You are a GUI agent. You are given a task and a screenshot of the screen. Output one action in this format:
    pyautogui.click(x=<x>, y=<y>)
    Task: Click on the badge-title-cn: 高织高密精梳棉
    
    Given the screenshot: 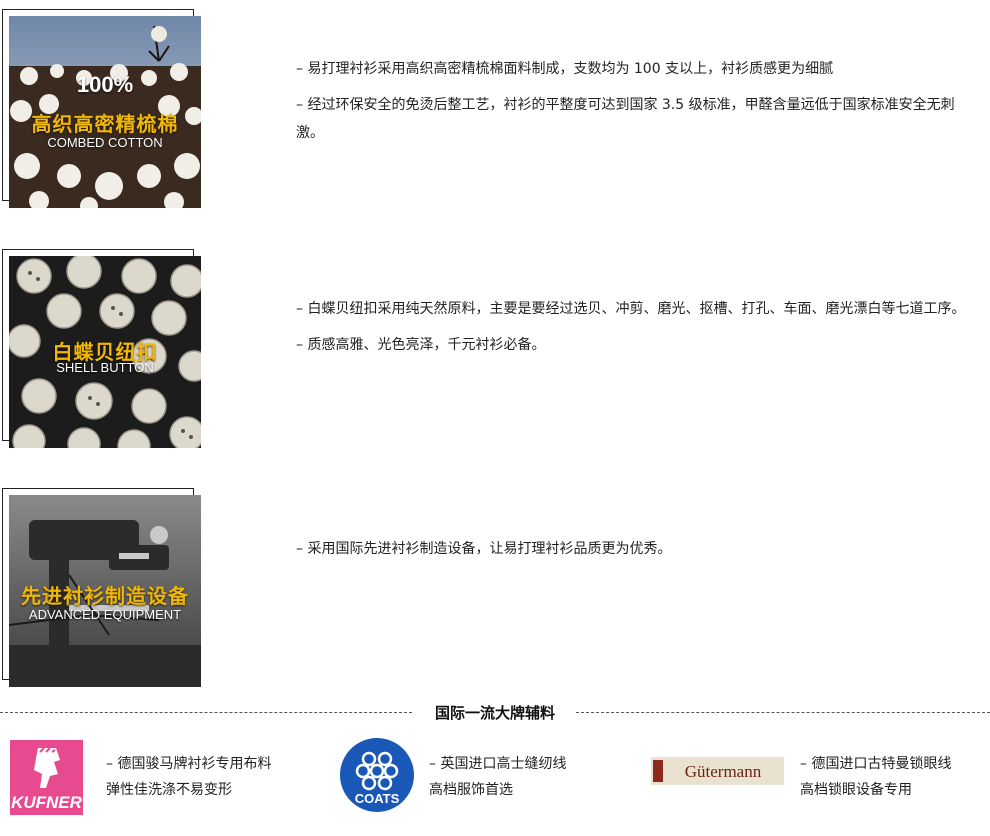 What is the action you would take?
    pyautogui.click(x=105, y=124)
    